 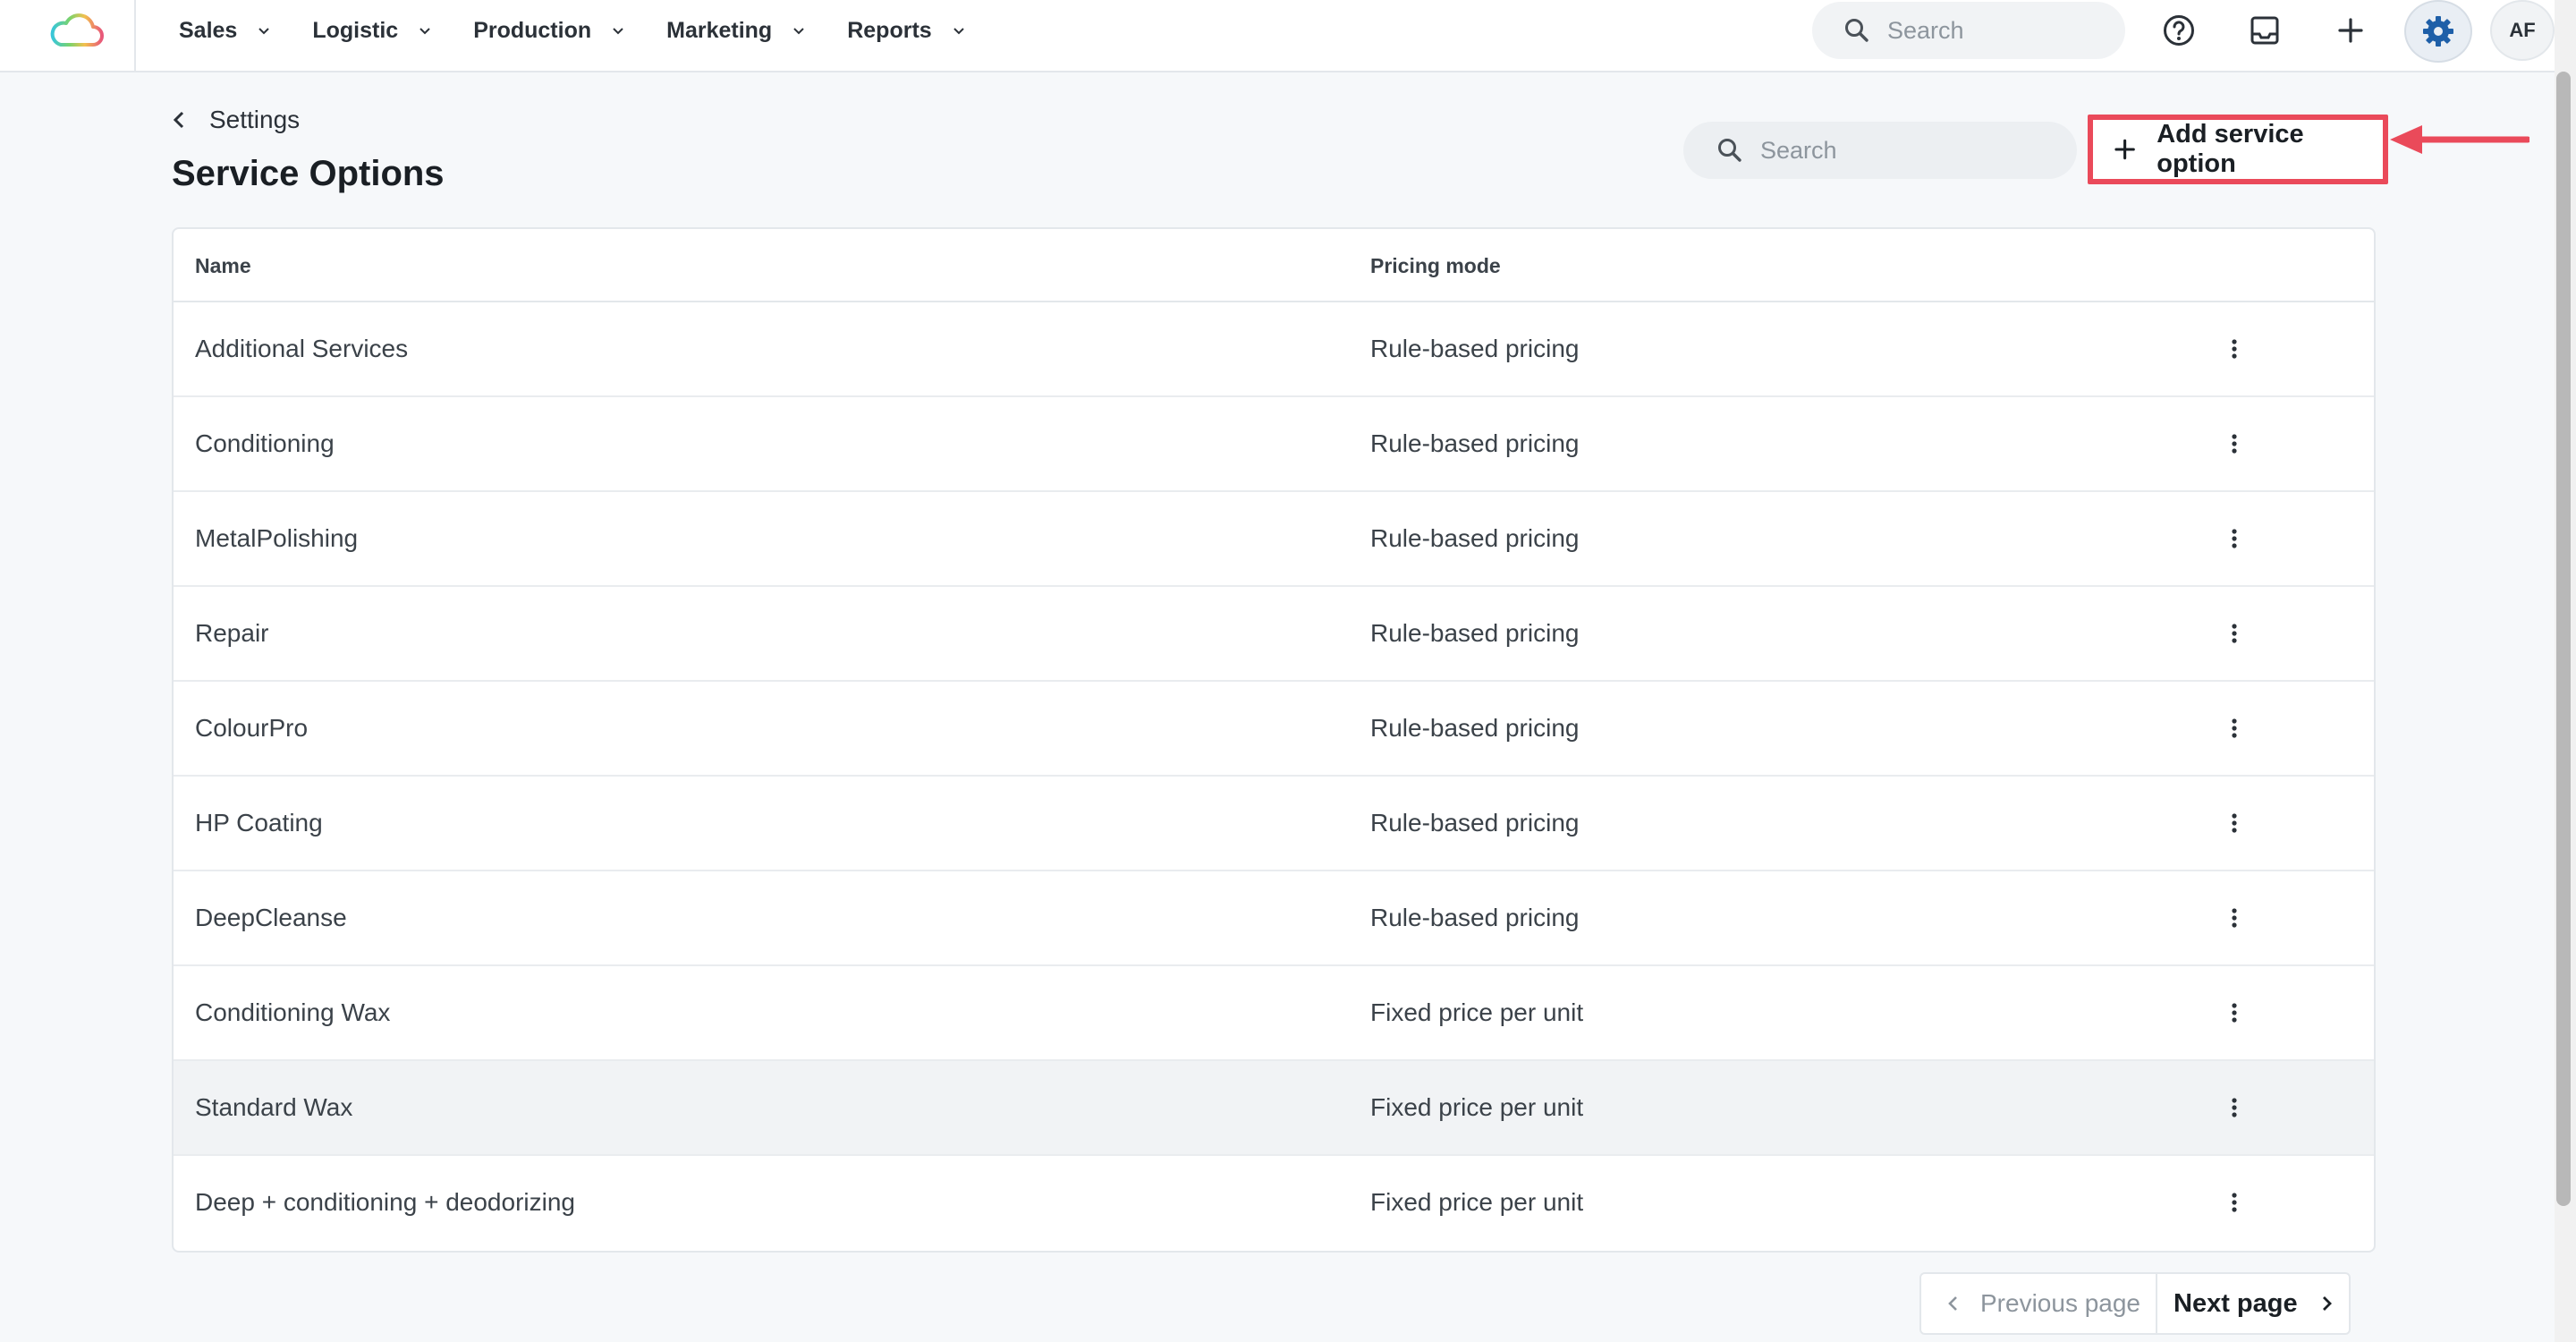 I want to click on table-row: Additional Services Rule-based pricing, so click(x=1274, y=350).